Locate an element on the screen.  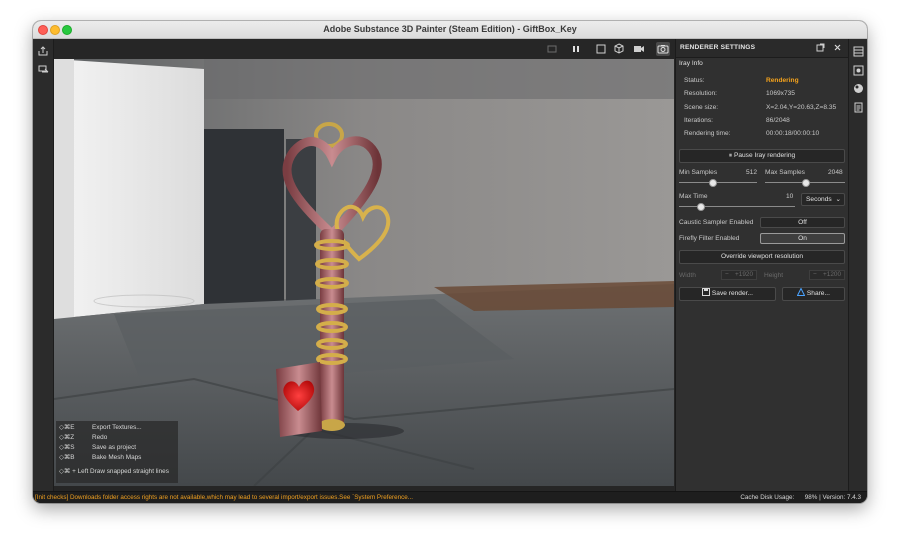
save-icon is located at coordinates (707, 292).